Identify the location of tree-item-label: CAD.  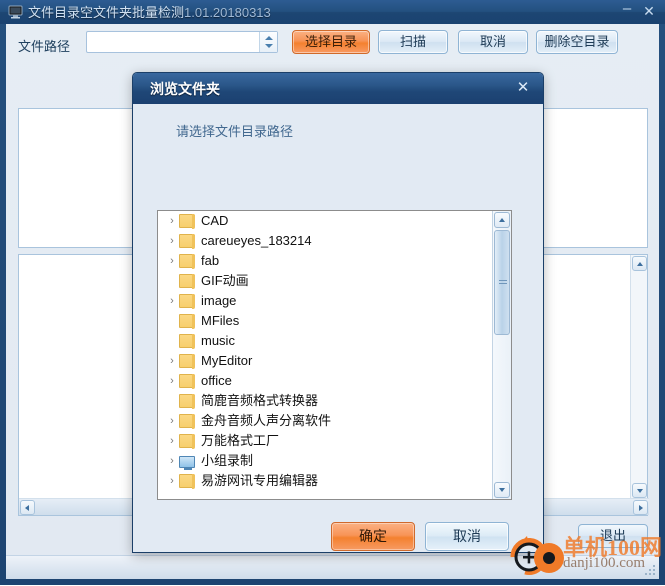
(215, 220).